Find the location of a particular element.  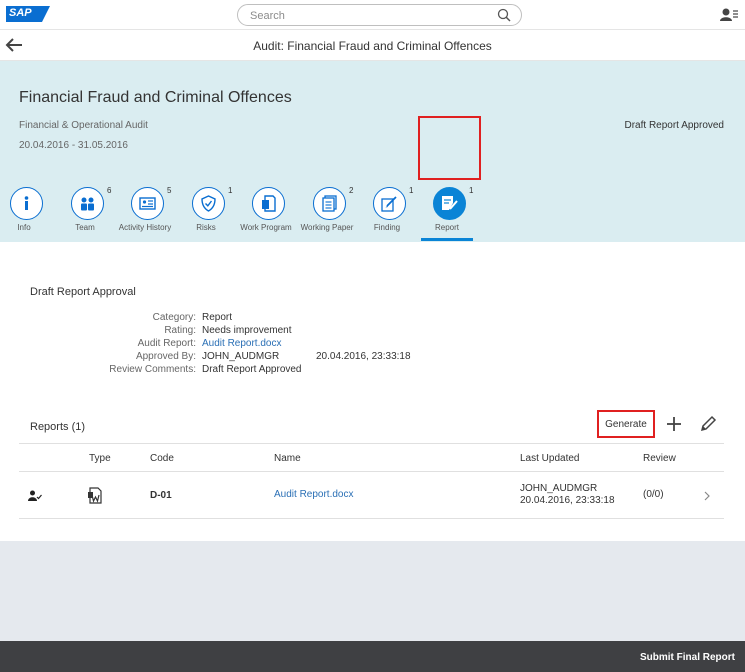

search-input is located at coordinates (370, 15).